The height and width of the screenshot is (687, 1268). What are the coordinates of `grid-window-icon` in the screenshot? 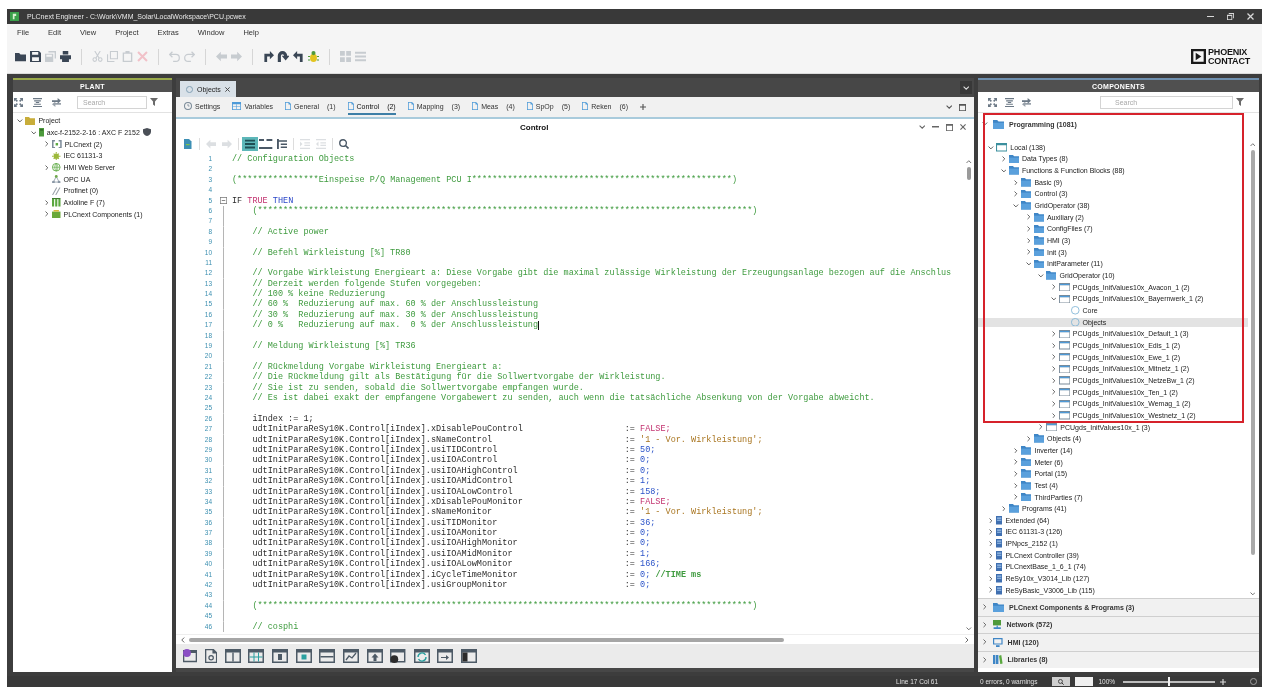 It's located at (256, 656).